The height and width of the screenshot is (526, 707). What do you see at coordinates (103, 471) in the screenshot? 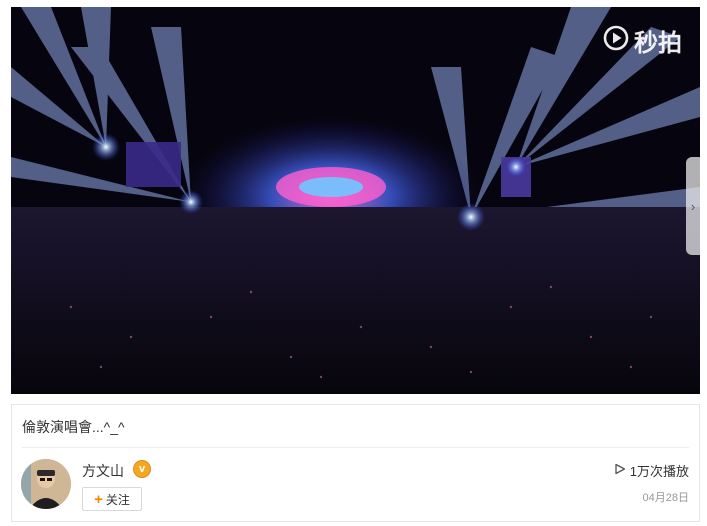
I see `author-name: 方文山` at bounding box center [103, 471].